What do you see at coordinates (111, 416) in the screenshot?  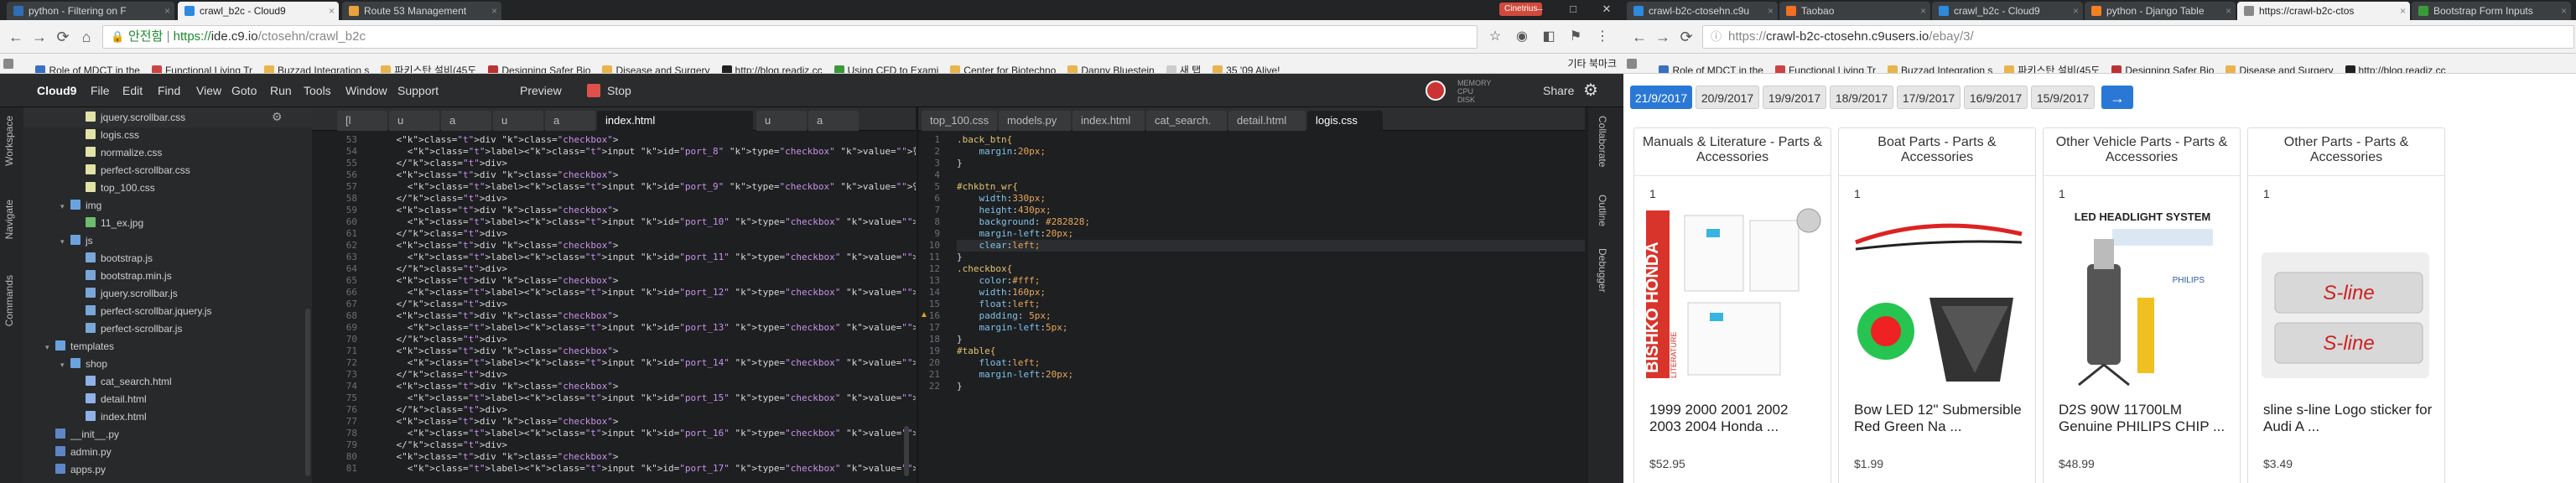 I see `tree-item: index.html` at bounding box center [111, 416].